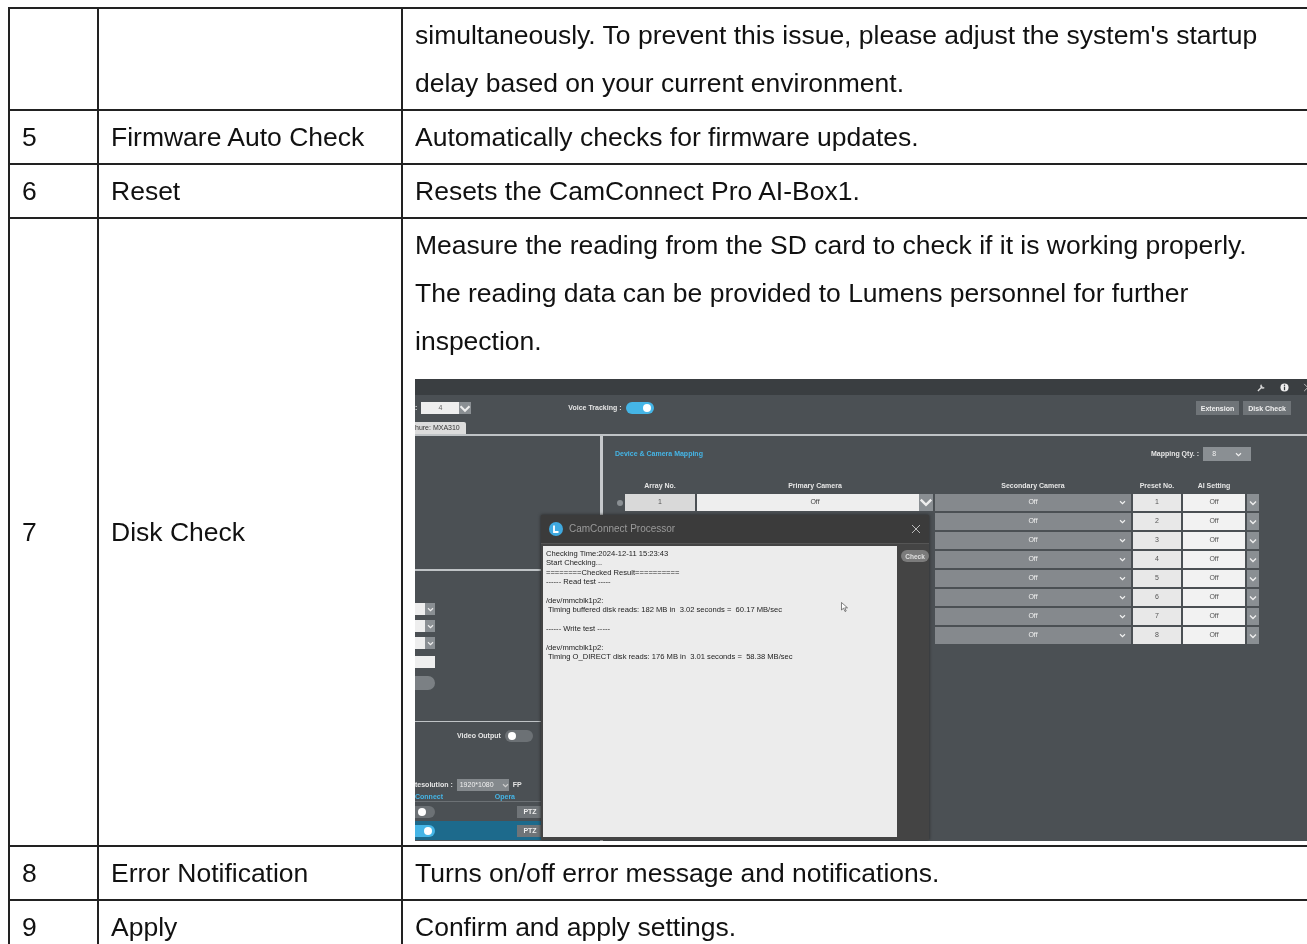  I want to click on dropdown-button, so click(465, 408).